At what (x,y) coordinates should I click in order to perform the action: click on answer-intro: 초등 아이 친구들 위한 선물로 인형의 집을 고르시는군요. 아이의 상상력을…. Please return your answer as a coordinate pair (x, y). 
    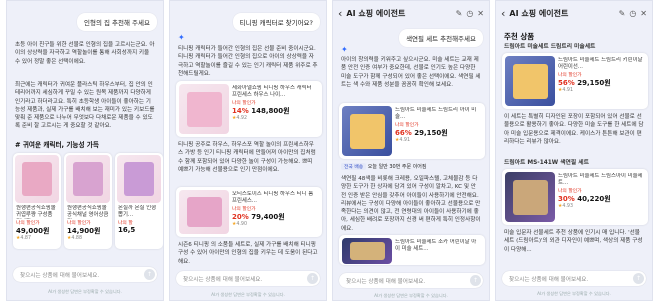
    Looking at the image, I should click on (85, 53).